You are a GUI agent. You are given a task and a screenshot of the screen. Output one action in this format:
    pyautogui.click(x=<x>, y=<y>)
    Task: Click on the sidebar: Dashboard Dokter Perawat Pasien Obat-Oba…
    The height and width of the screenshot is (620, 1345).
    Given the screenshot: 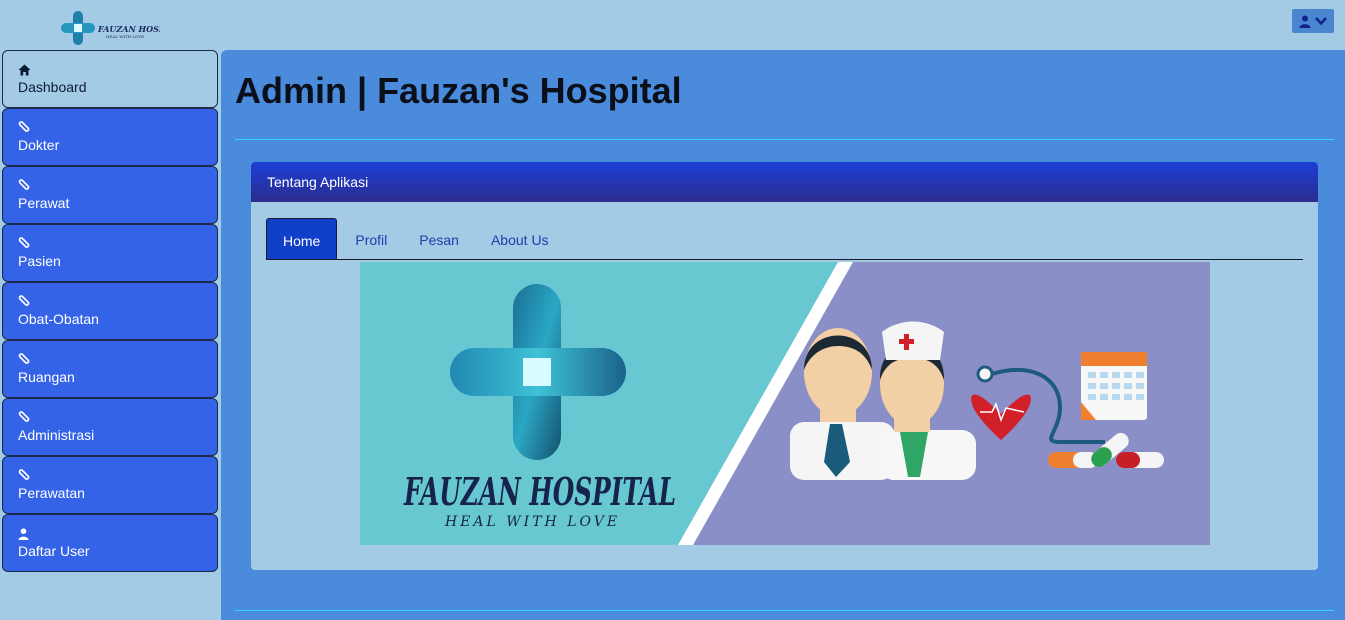 What is the action you would take?
    pyautogui.click(x=110, y=311)
    